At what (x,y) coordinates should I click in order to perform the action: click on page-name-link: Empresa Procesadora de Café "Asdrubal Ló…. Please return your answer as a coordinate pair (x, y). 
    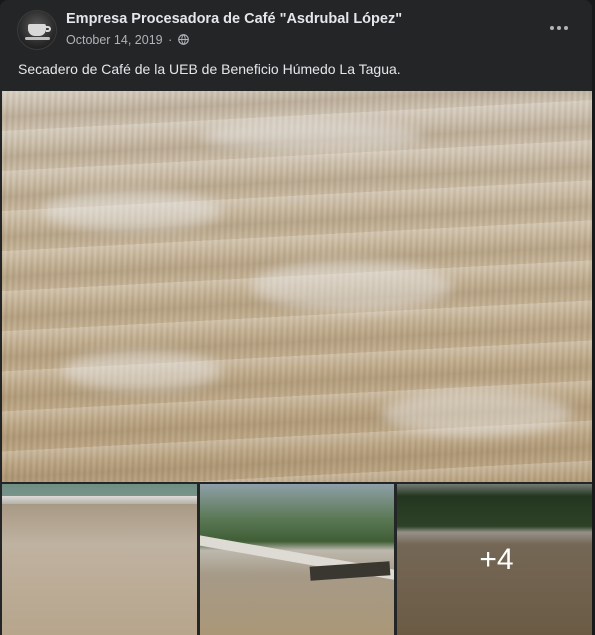
    Looking at the image, I should click on (234, 19).